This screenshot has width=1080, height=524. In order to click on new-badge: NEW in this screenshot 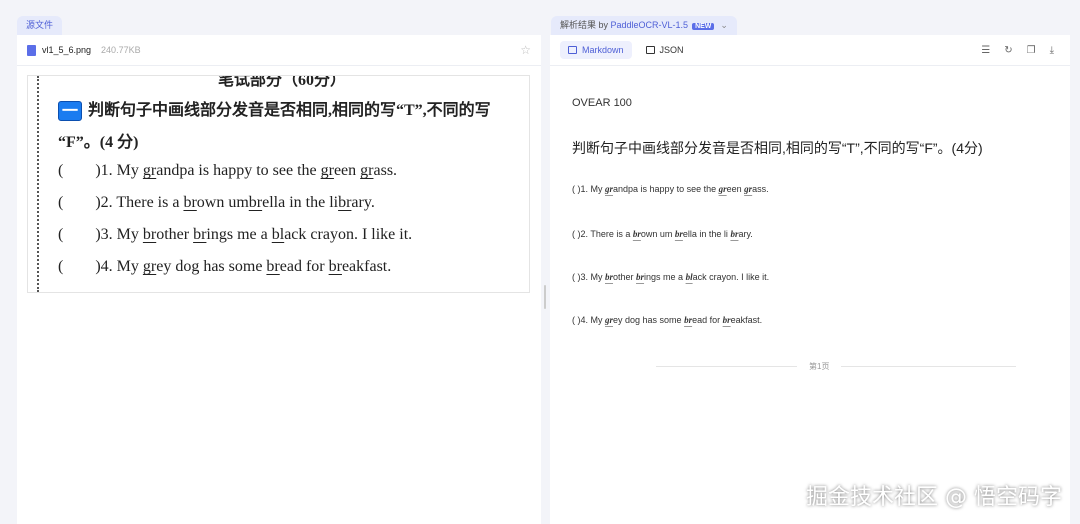, I will do `click(703, 26)`.